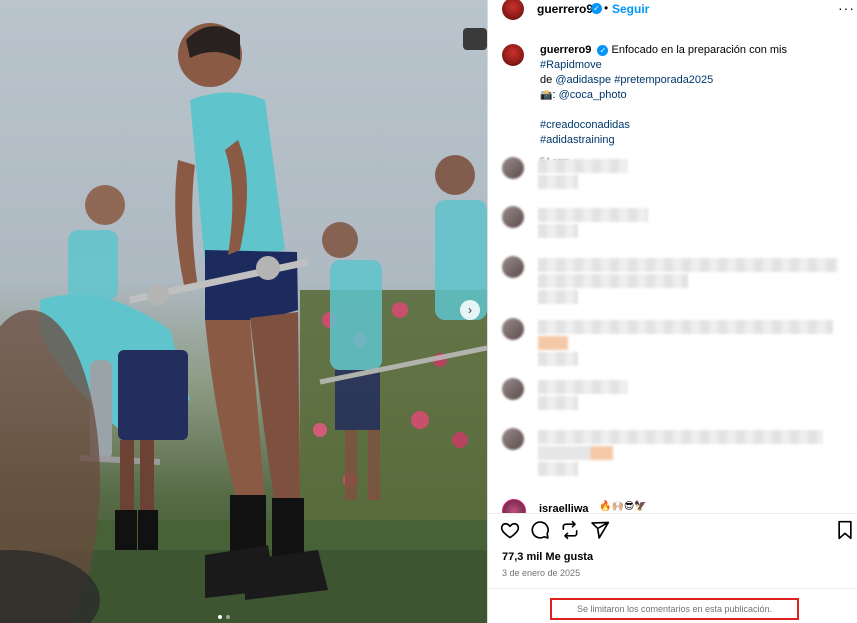 The height and width of the screenshot is (623, 857). What do you see at coordinates (564, 508) in the screenshot?
I see `commenter-username: israelliwa` at bounding box center [564, 508].